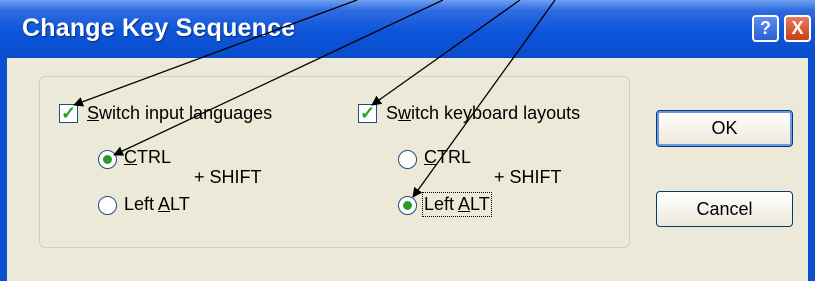 The image size is (815, 281). Describe the element at coordinates (447, 157) in the screenshot. I see `right-ctrl-label: CTRL` at that location.